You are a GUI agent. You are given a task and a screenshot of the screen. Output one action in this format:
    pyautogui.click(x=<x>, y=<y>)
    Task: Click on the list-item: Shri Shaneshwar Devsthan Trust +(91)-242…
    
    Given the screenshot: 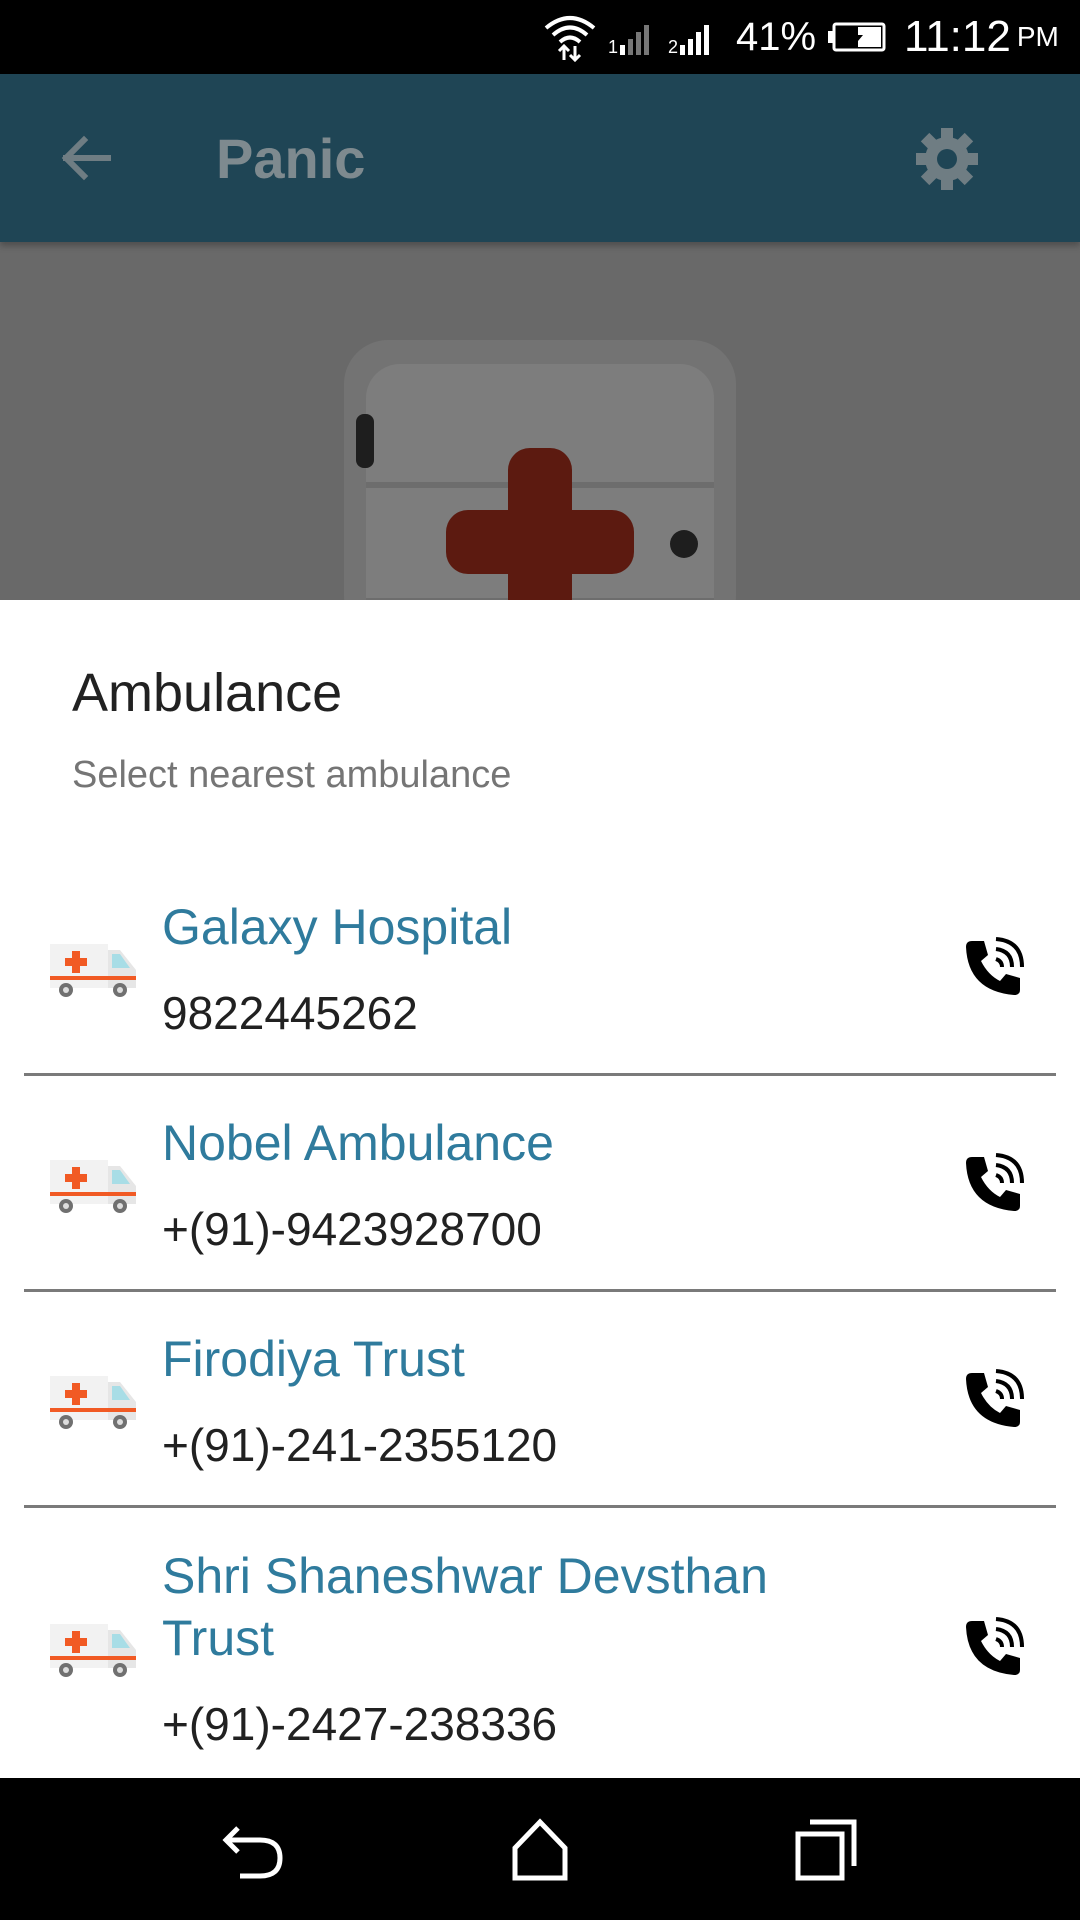 What is the action you would take?
    pyautogui.click(x=540, y=1643)
    